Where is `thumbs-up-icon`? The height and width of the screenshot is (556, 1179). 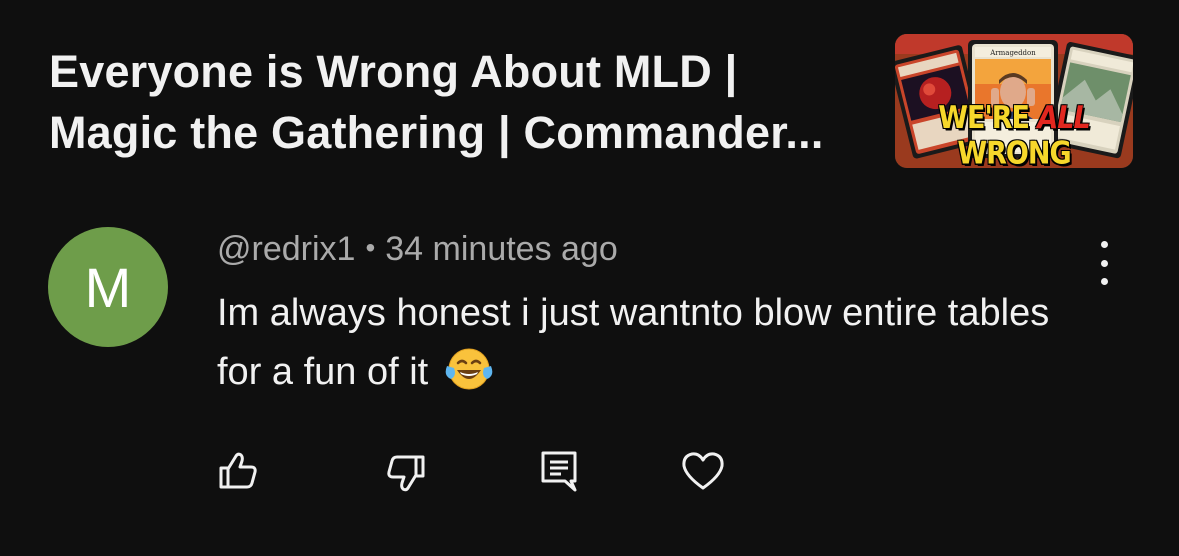
thumbs-up-icon is located at coordinates (238, 470).